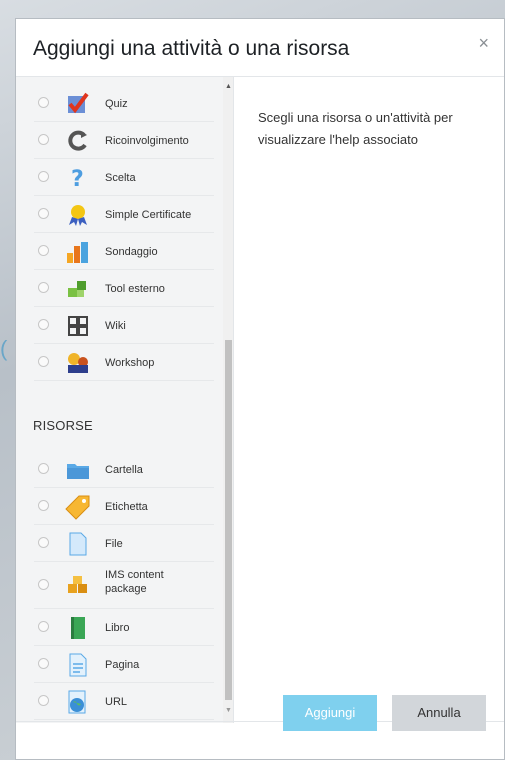 The image size is (505, 760). I want to click on cancel-button: Annulla, so click(439, 713).